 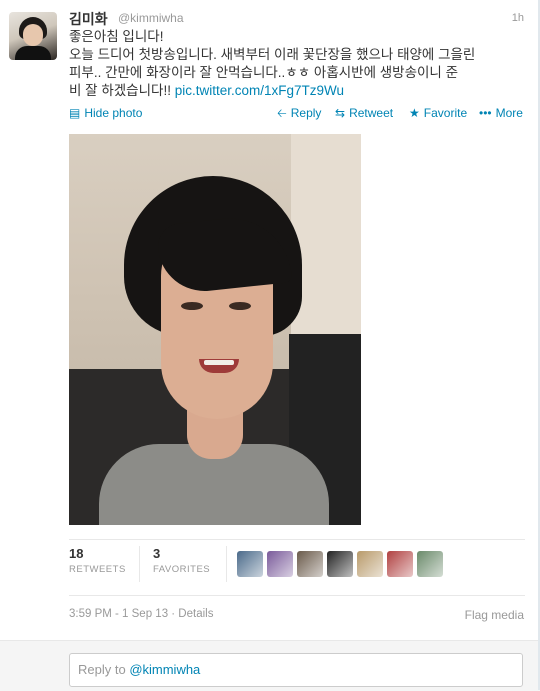 What do you see at coordinates (165, 669) in the screenshot?
I see `reply-mention: @kimmiwha` at bounding box center [165, 669].